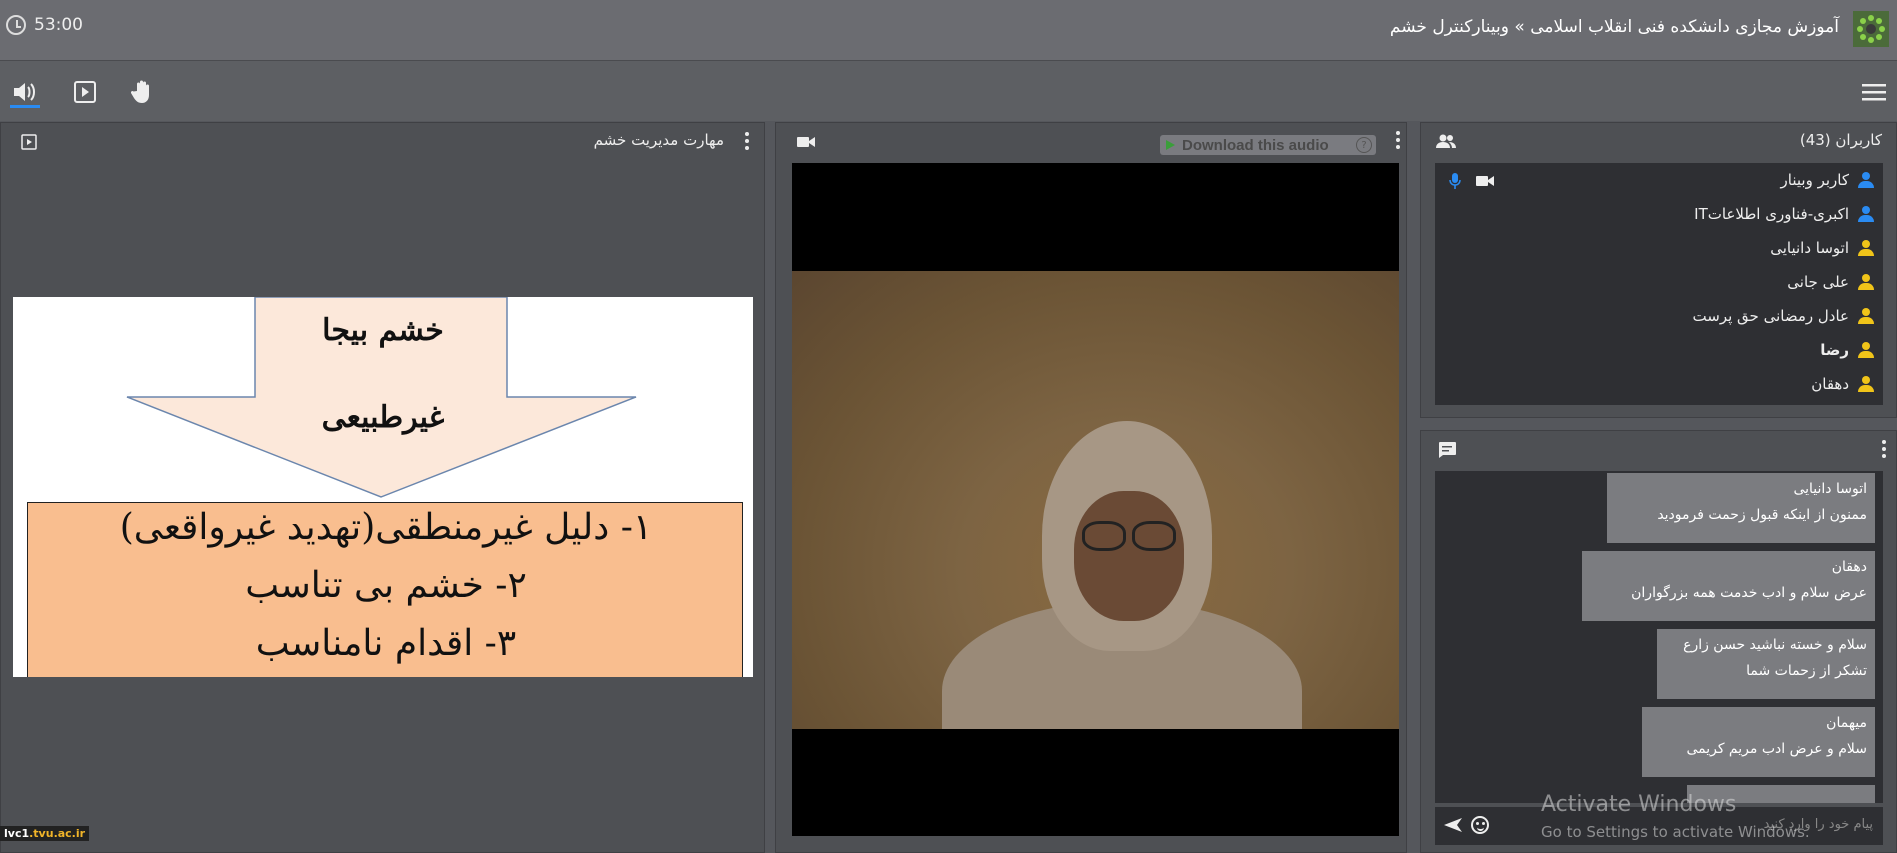  What do you see at coordinates (1874, 92) in the screenshot?
I see `menu-icon` at bounding box center [1874, 92].